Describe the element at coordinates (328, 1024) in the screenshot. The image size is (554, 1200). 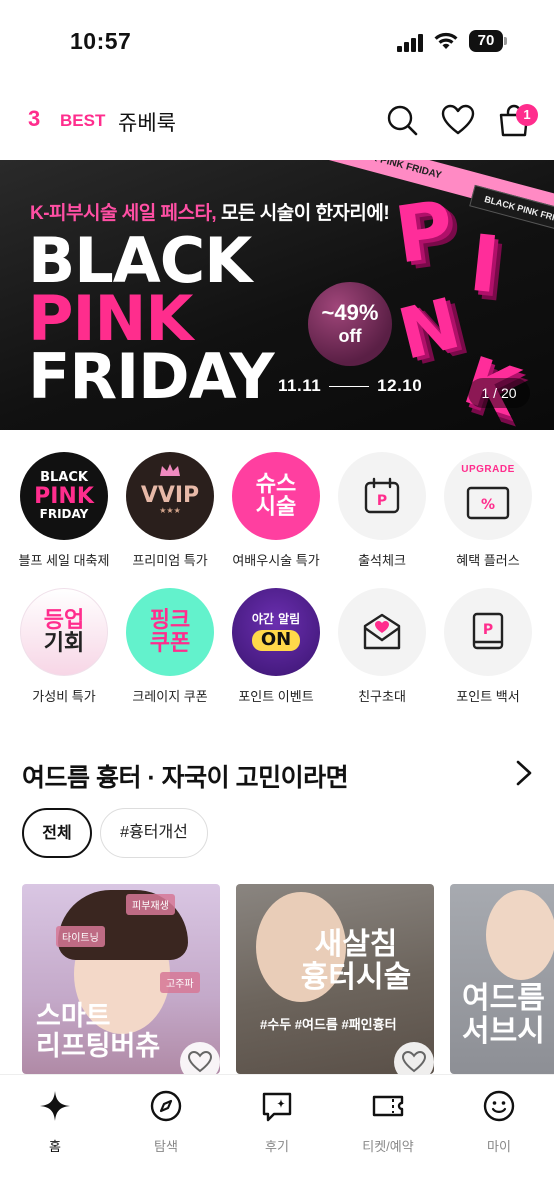
I see `card-hashtags: #수두 #여드름 #패인흉터` at that location.